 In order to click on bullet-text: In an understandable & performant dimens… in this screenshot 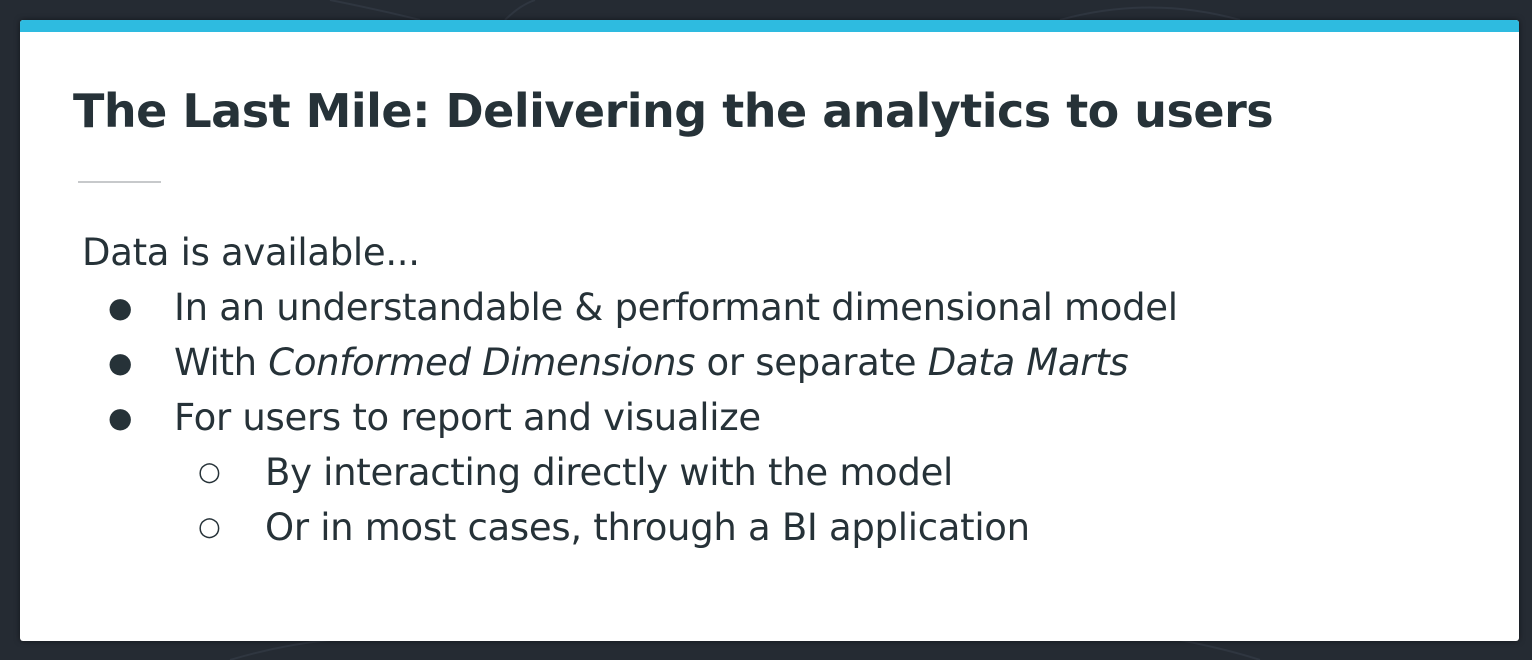, I will do `click(676, 307)`.